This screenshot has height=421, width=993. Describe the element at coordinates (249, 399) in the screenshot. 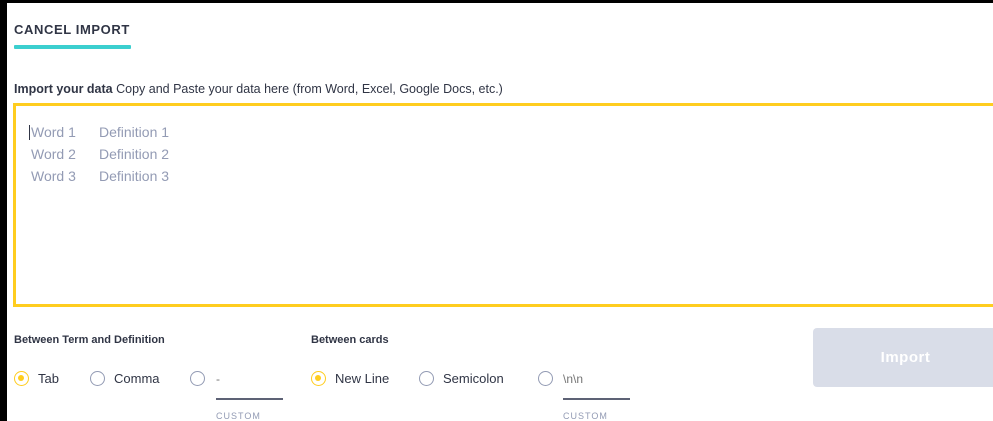

I see `term-sep-custom-underline` at that location.